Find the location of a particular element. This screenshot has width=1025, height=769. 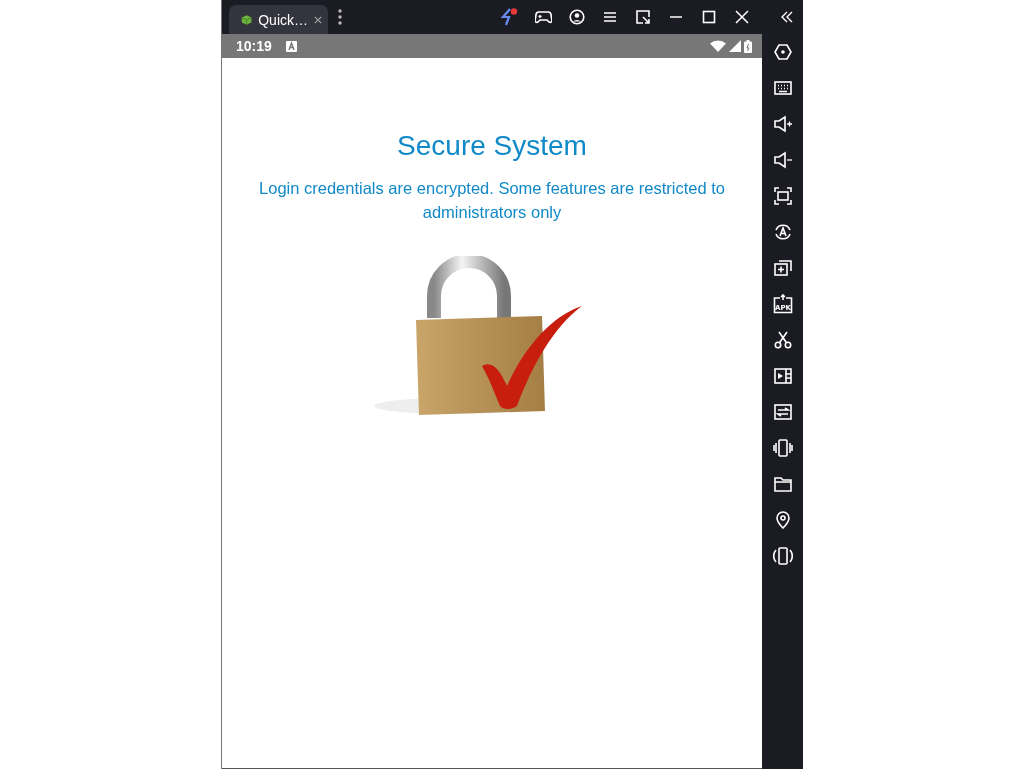

battery-icon is located at coordinates (748, 46).